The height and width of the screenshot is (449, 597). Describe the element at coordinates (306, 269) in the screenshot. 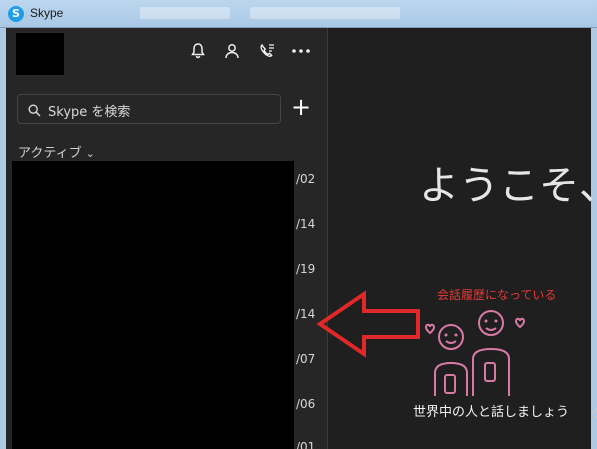

I see `conversation-date: /19` at that location.